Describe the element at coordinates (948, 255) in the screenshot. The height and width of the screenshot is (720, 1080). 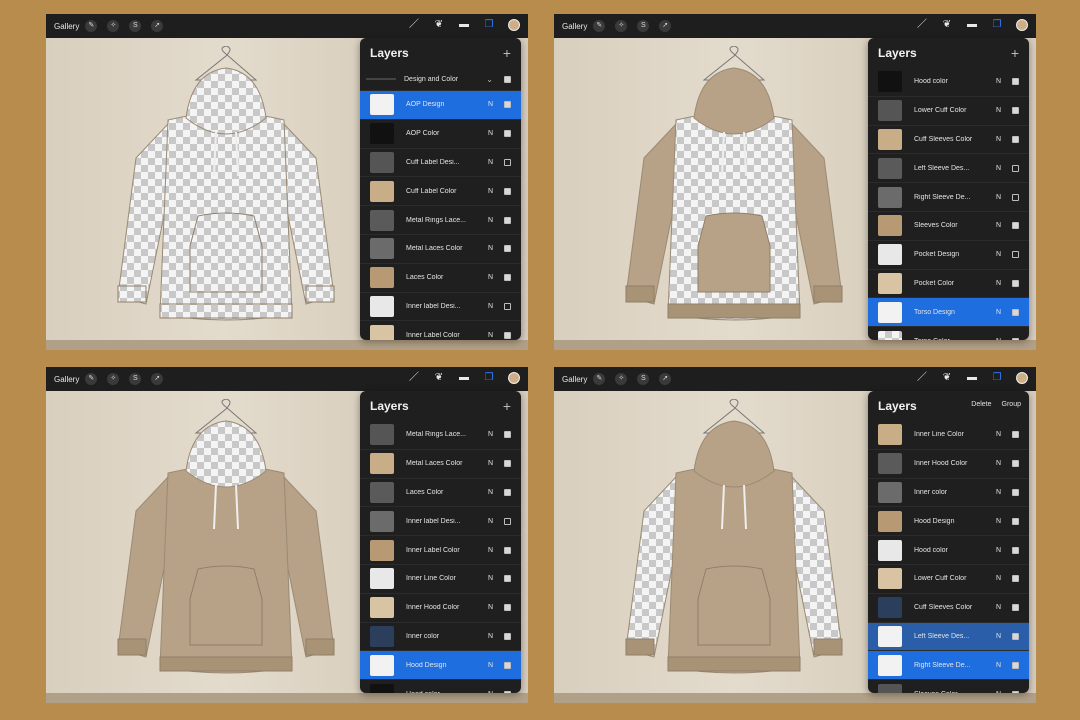
I see `layer-row: Pocket Design N` at that location.